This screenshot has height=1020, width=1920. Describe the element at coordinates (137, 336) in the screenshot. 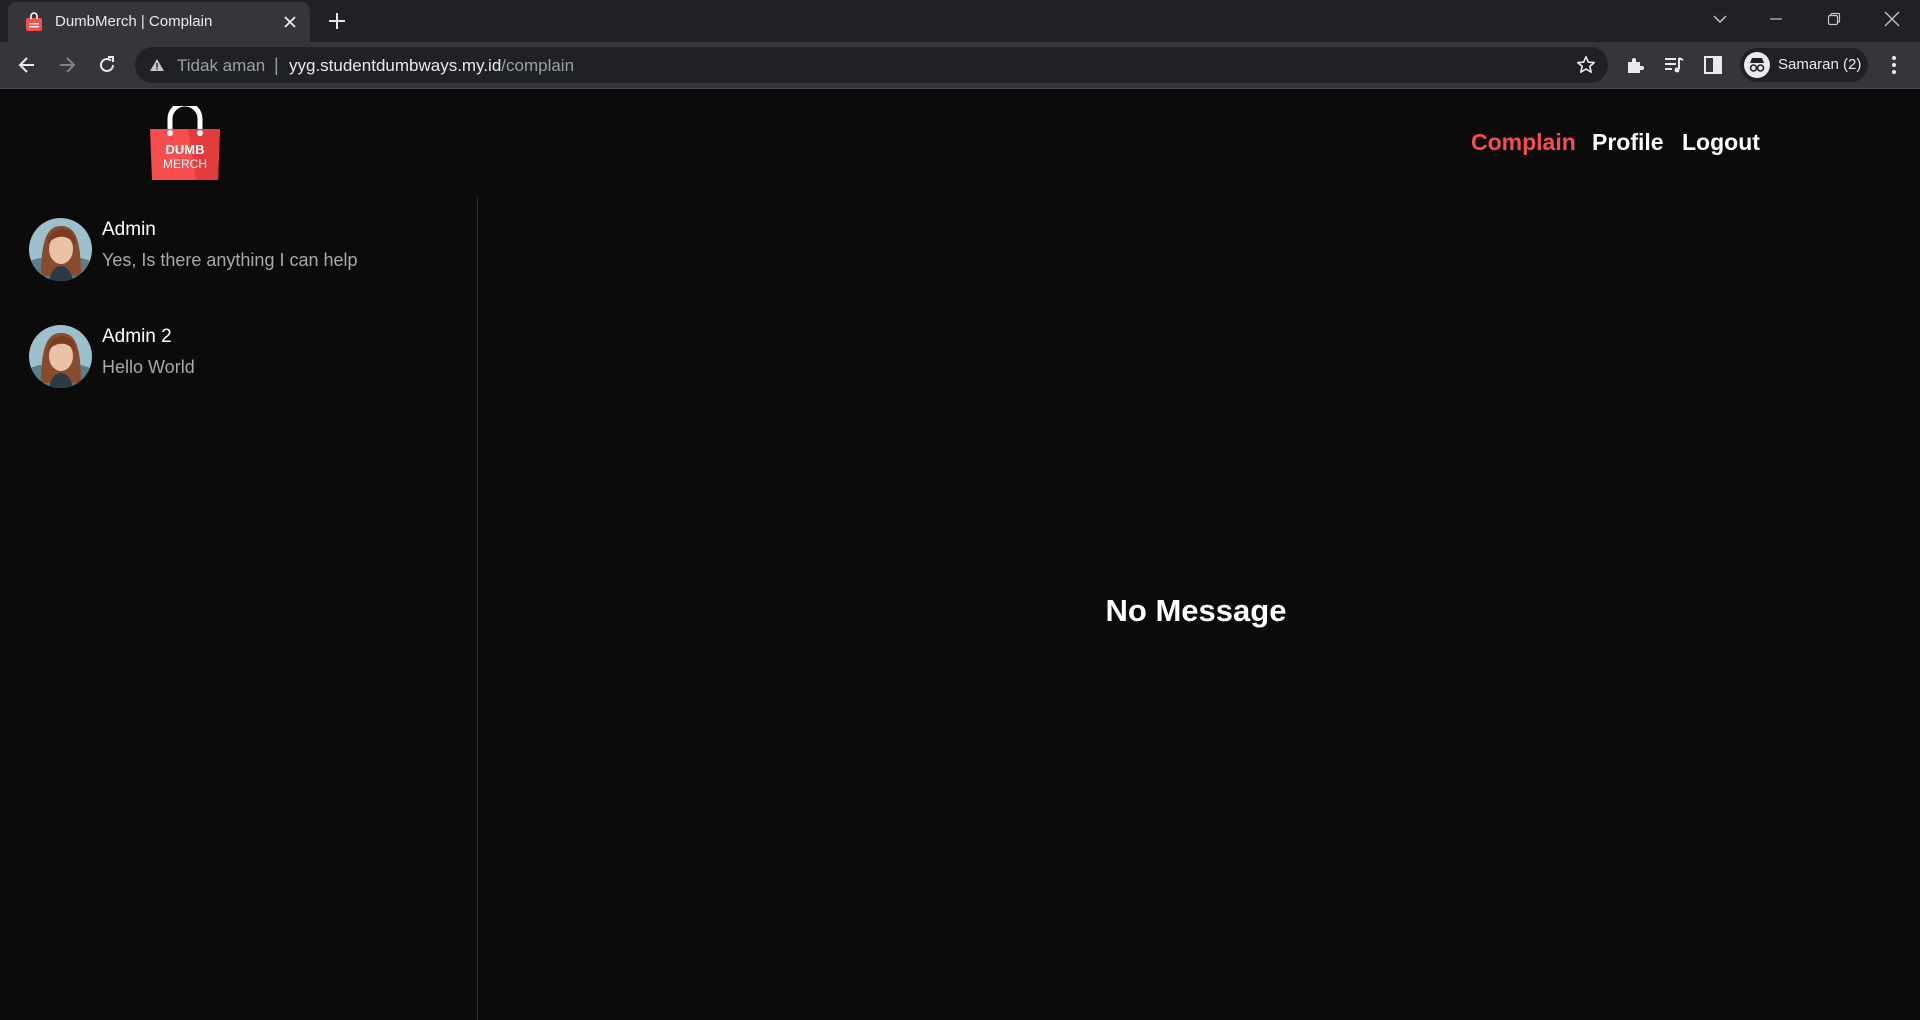

I see `contact-name: Admin 2` at that location.